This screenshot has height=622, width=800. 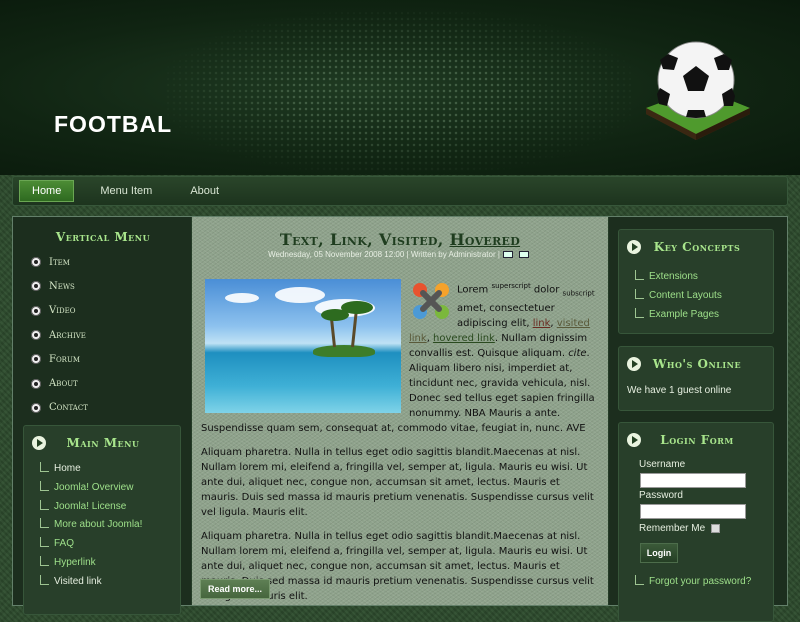 I want to click on link: link, so click(x=542, y=323).